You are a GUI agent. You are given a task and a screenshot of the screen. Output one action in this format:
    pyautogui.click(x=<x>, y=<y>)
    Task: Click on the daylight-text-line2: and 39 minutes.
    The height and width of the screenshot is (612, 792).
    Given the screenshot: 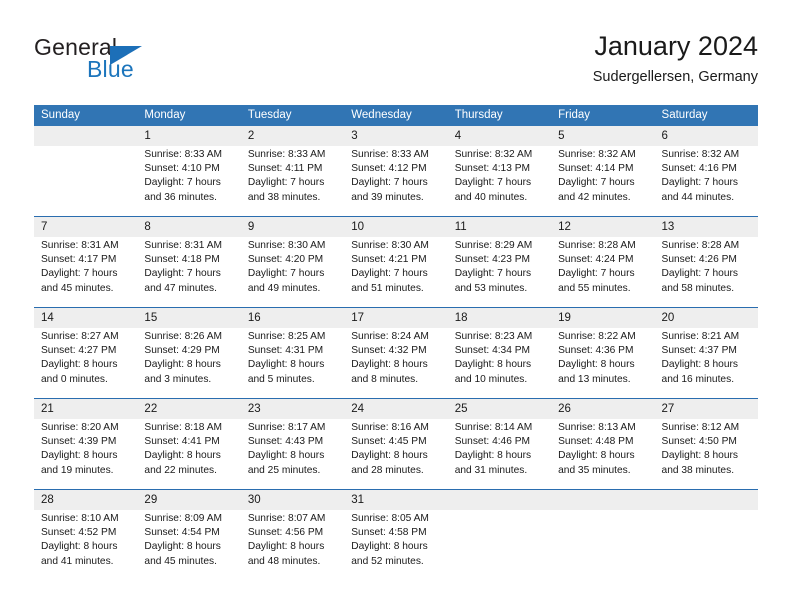 What is the action you would take?
    pyautogui.click(x=387, y=197)
    